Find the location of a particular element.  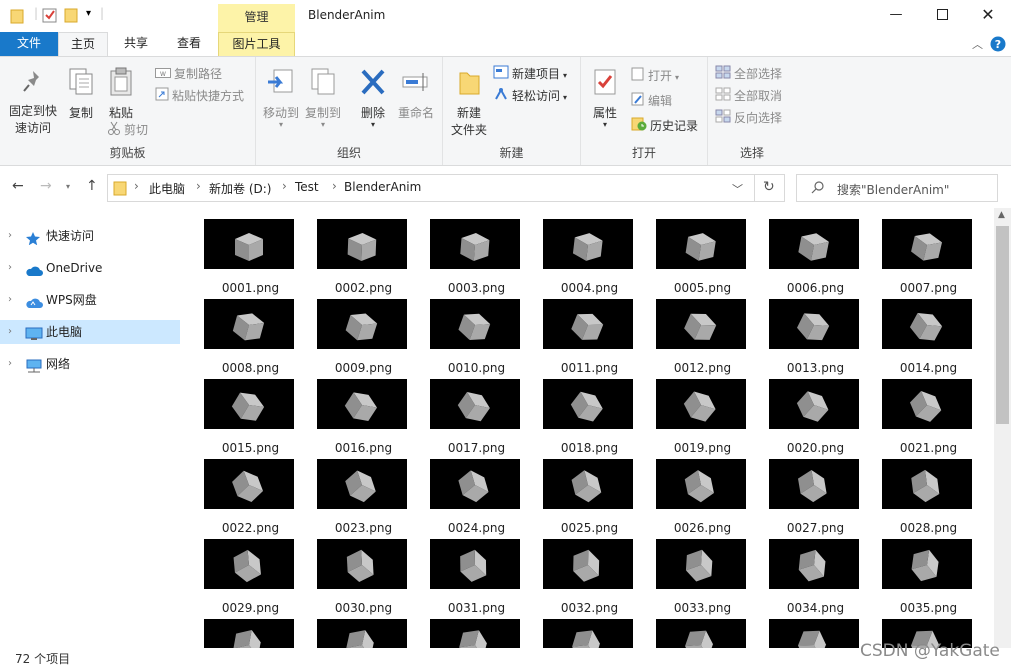

select-none-button: 全部取消 is located at coordinates (748, 96).